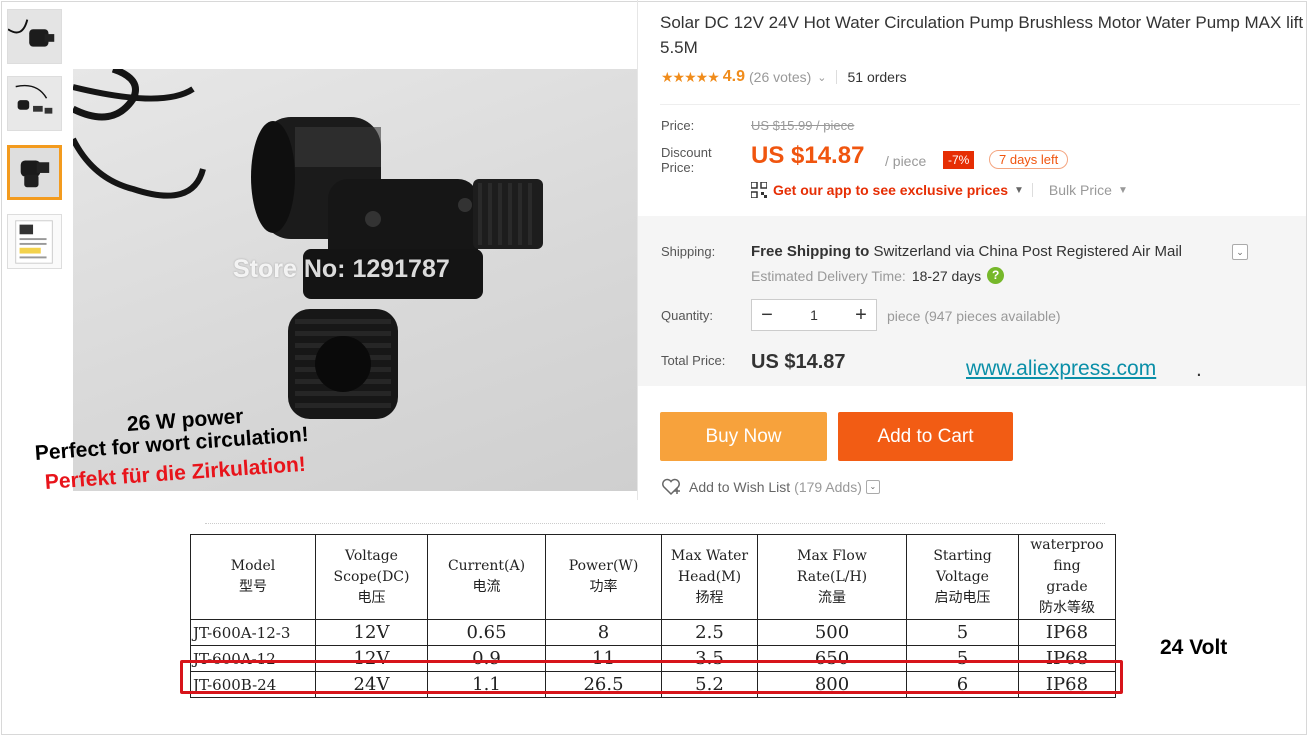 This screenshot has width=1309, height=737. I want to click on days-left-badge: 7 days left, so click(1029, 159).